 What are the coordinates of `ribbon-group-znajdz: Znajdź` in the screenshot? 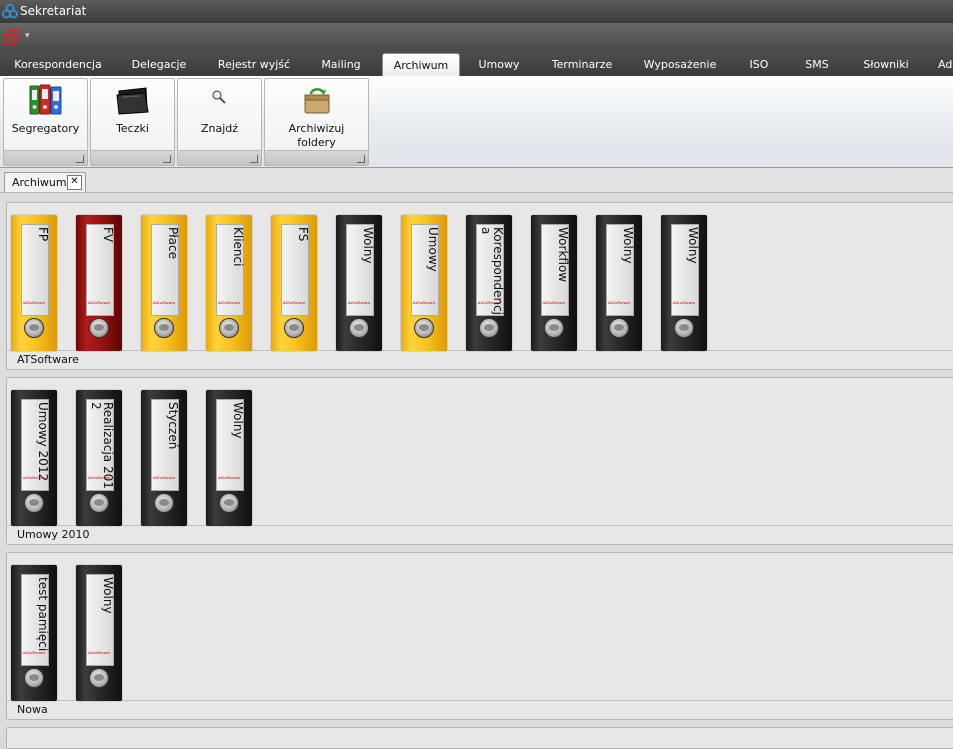 It's located at (219, 122).